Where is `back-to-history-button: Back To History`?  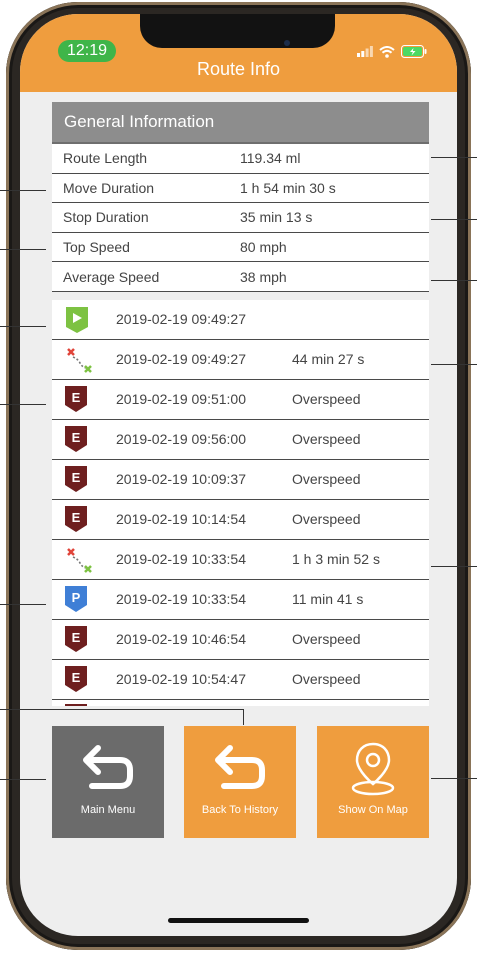 back-to-history-button: Back To History is located at coordinates (240, 782).